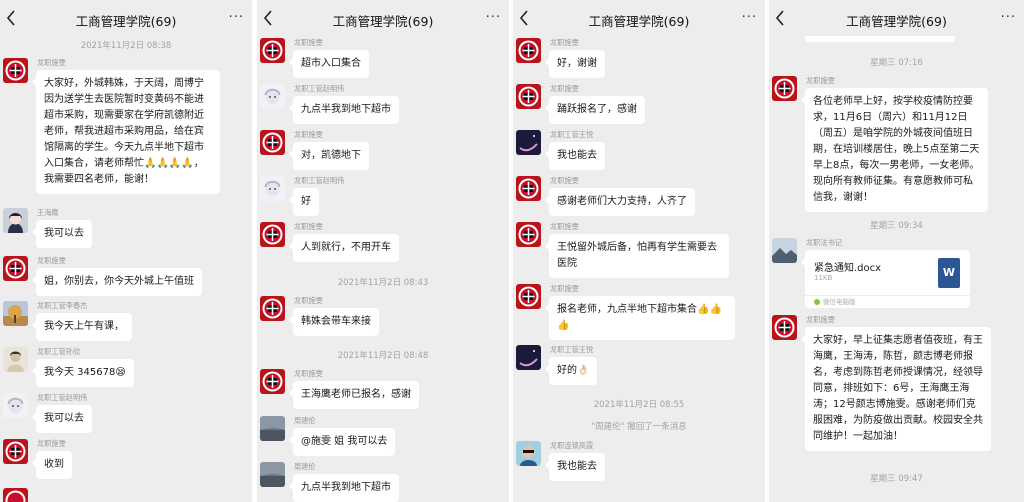  Describe the element at coordinates (126, 46) in the screenshot. I see `timestamp: 2021年11月2日 08:38` at that location.